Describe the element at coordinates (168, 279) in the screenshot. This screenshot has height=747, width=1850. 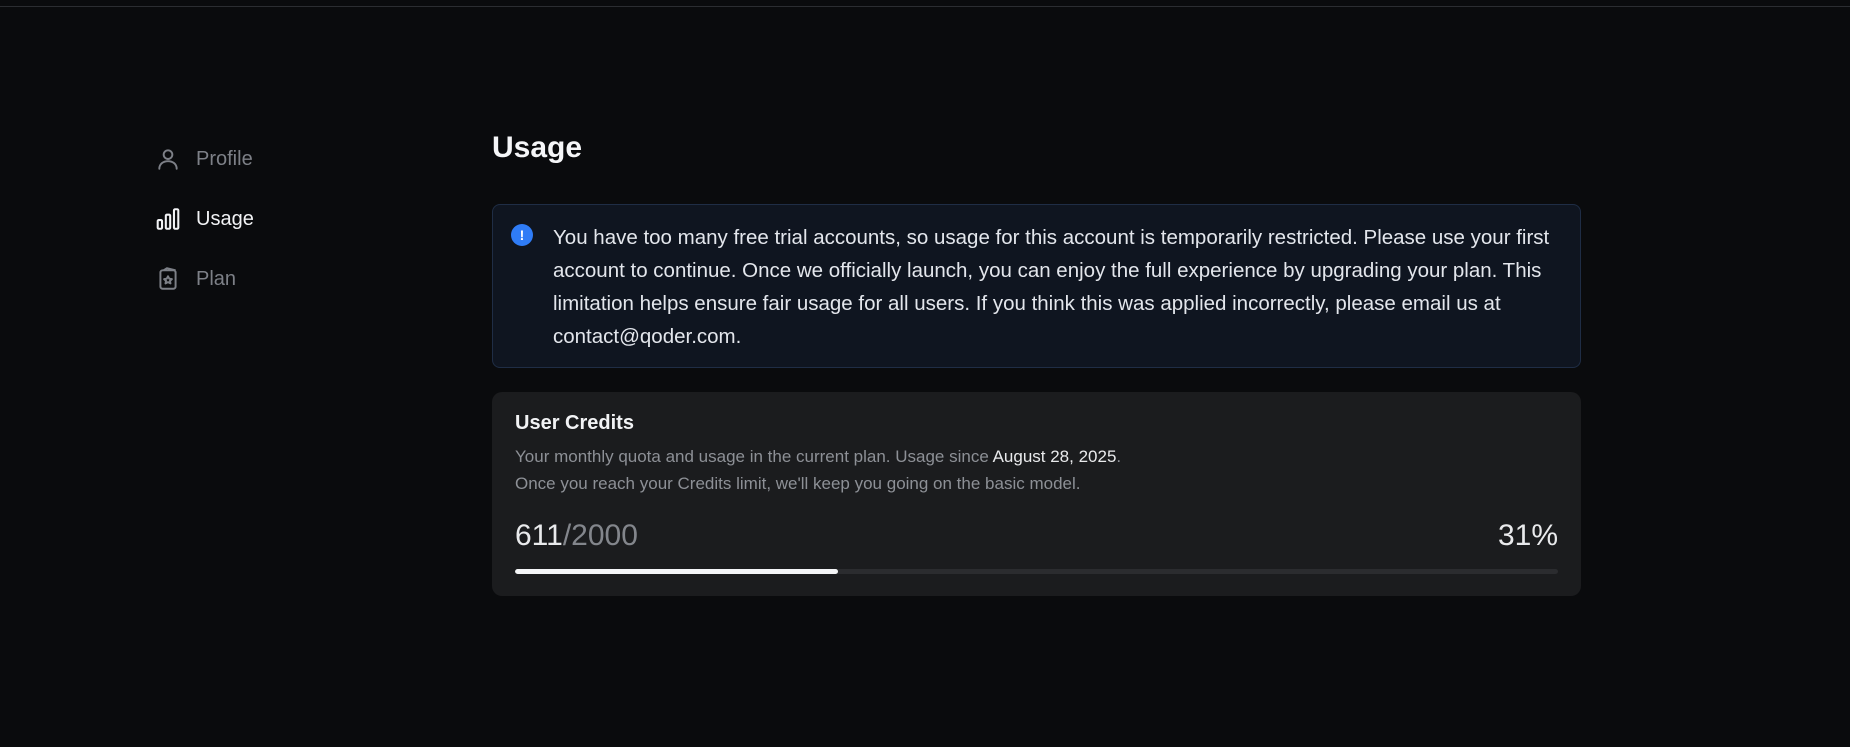
I see `plan-icon` at that location.